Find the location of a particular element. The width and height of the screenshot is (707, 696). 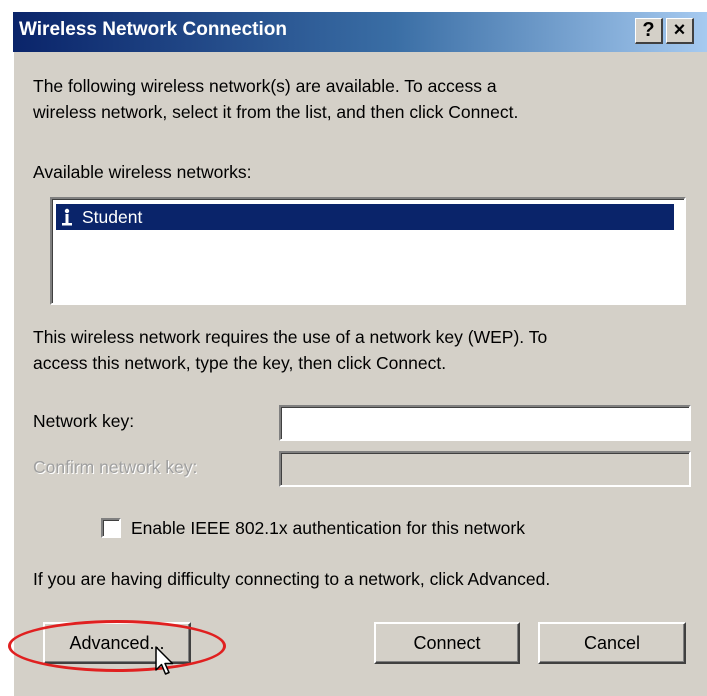

network-name: Student is located at coordinates (112, 217).